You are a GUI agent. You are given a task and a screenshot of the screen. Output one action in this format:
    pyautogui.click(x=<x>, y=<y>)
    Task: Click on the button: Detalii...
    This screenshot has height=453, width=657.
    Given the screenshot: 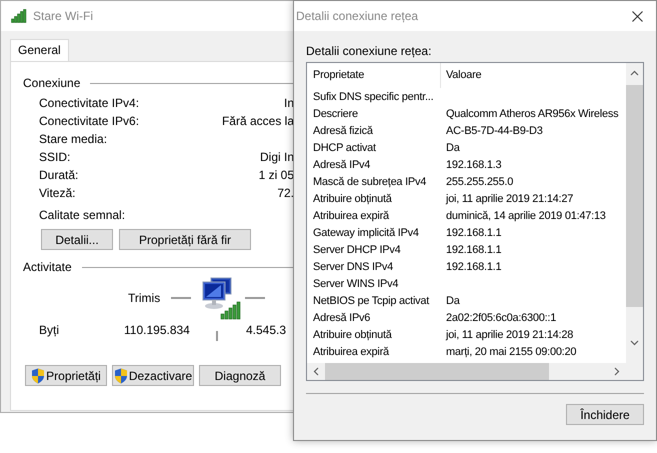 What is the action you would take?
    pyautogui.click(x=77, y=239)
    